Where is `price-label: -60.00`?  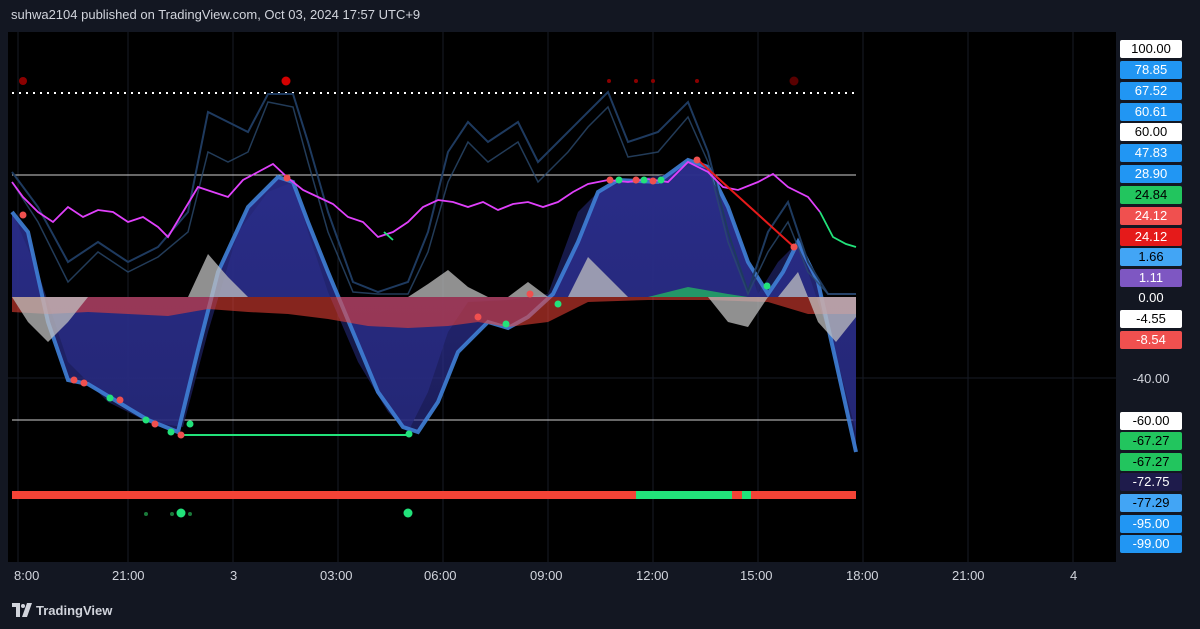 price-label: -60.00 is located at coordinates (1151, 421).